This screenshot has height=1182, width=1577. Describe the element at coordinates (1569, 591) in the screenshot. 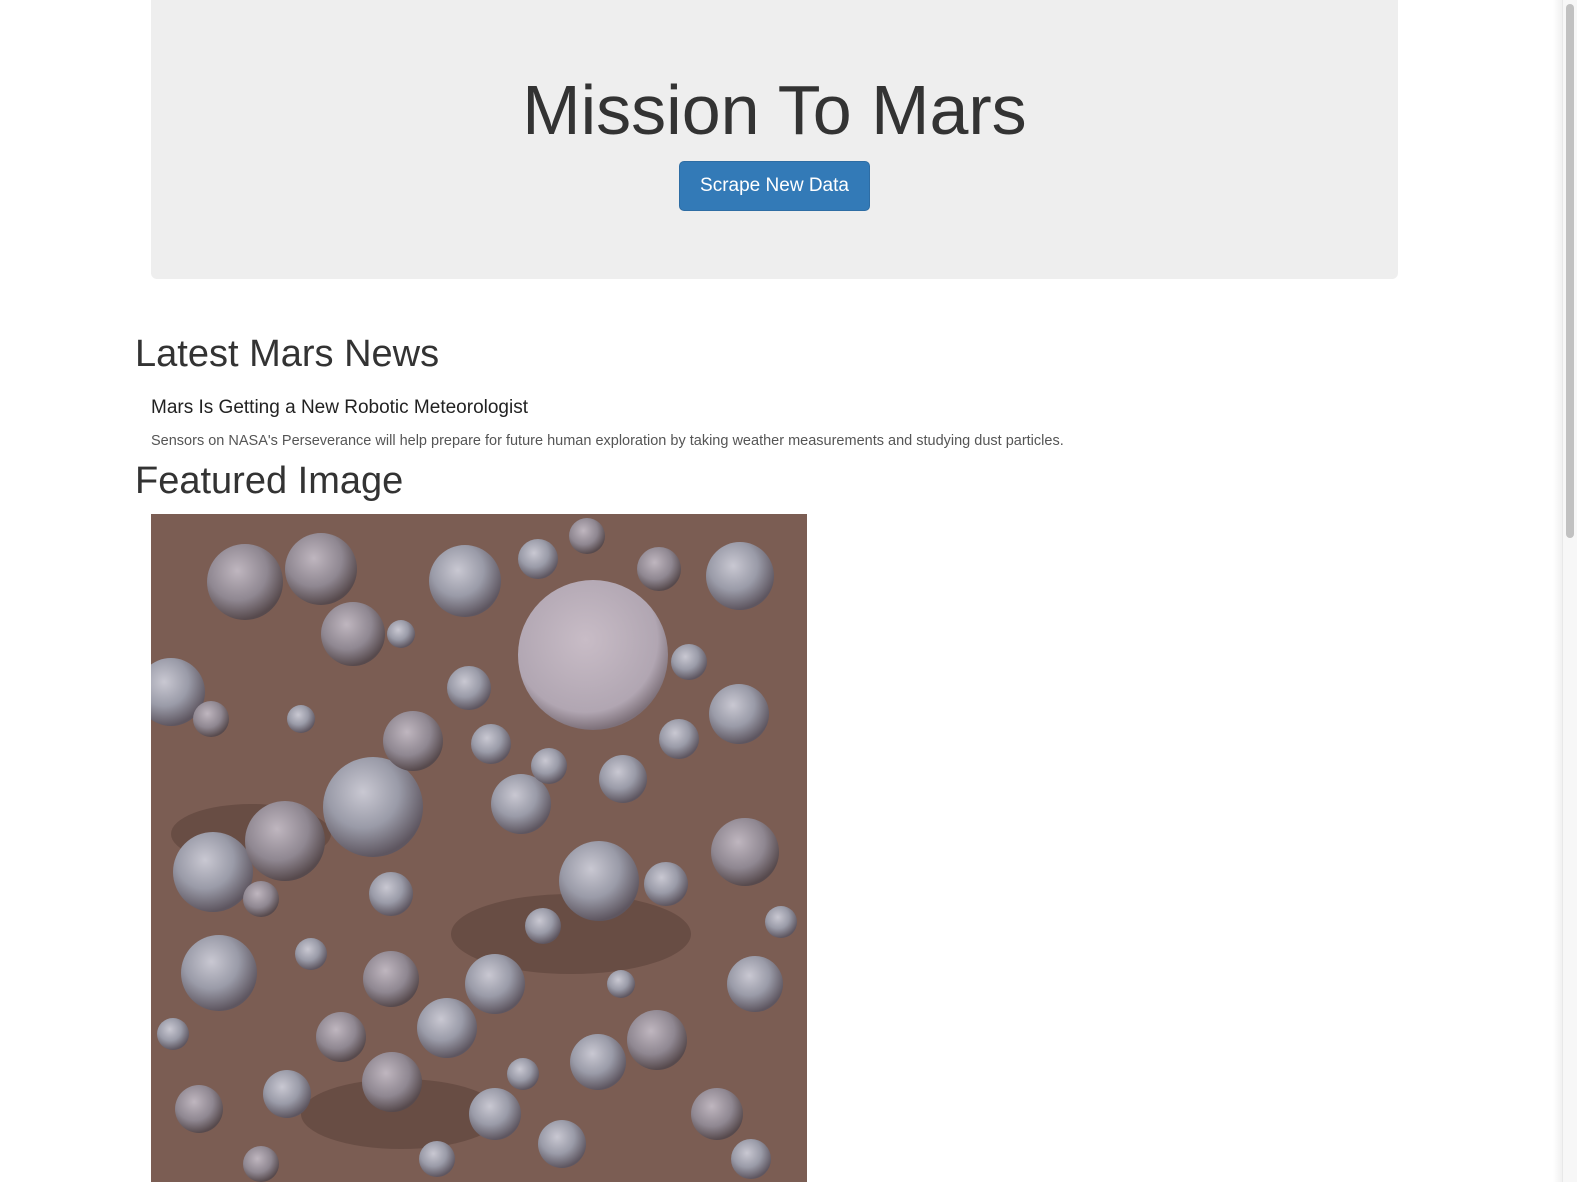

I see `vertical-scrollbar` at that location.